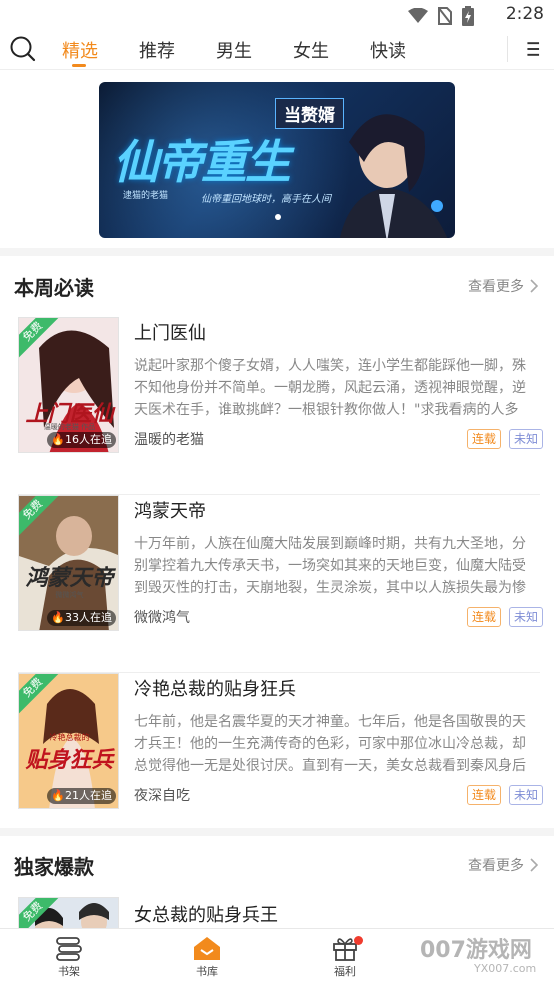  What do you see at coordinates (69, 595) in the screenshot?
I see `cover-author: 微微鸿气` at bounding box center [69, 595].